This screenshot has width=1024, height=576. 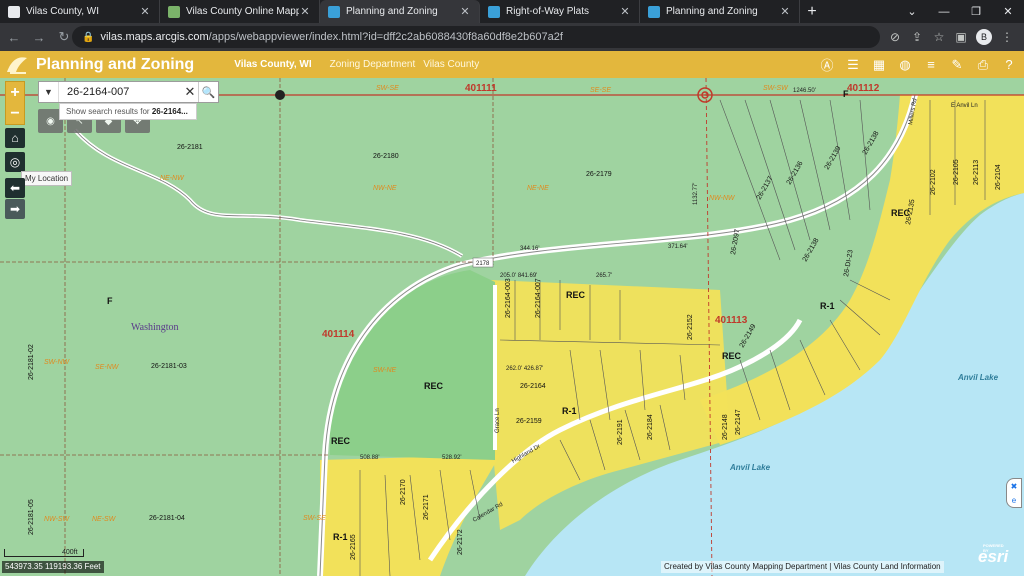 What do you see at coordinates (392, 11) in the screenshot?
I see `tab-title: Planning and Zoning` at bounding box center [392, 11].